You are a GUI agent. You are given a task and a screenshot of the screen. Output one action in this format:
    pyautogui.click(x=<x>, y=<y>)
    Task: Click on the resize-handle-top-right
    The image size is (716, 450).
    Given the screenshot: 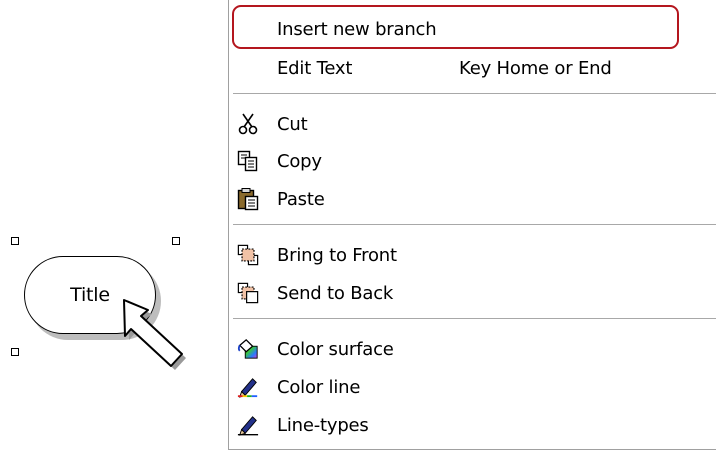 What is the action you would take?
    pyautogui.click(x=176, y=241)
    